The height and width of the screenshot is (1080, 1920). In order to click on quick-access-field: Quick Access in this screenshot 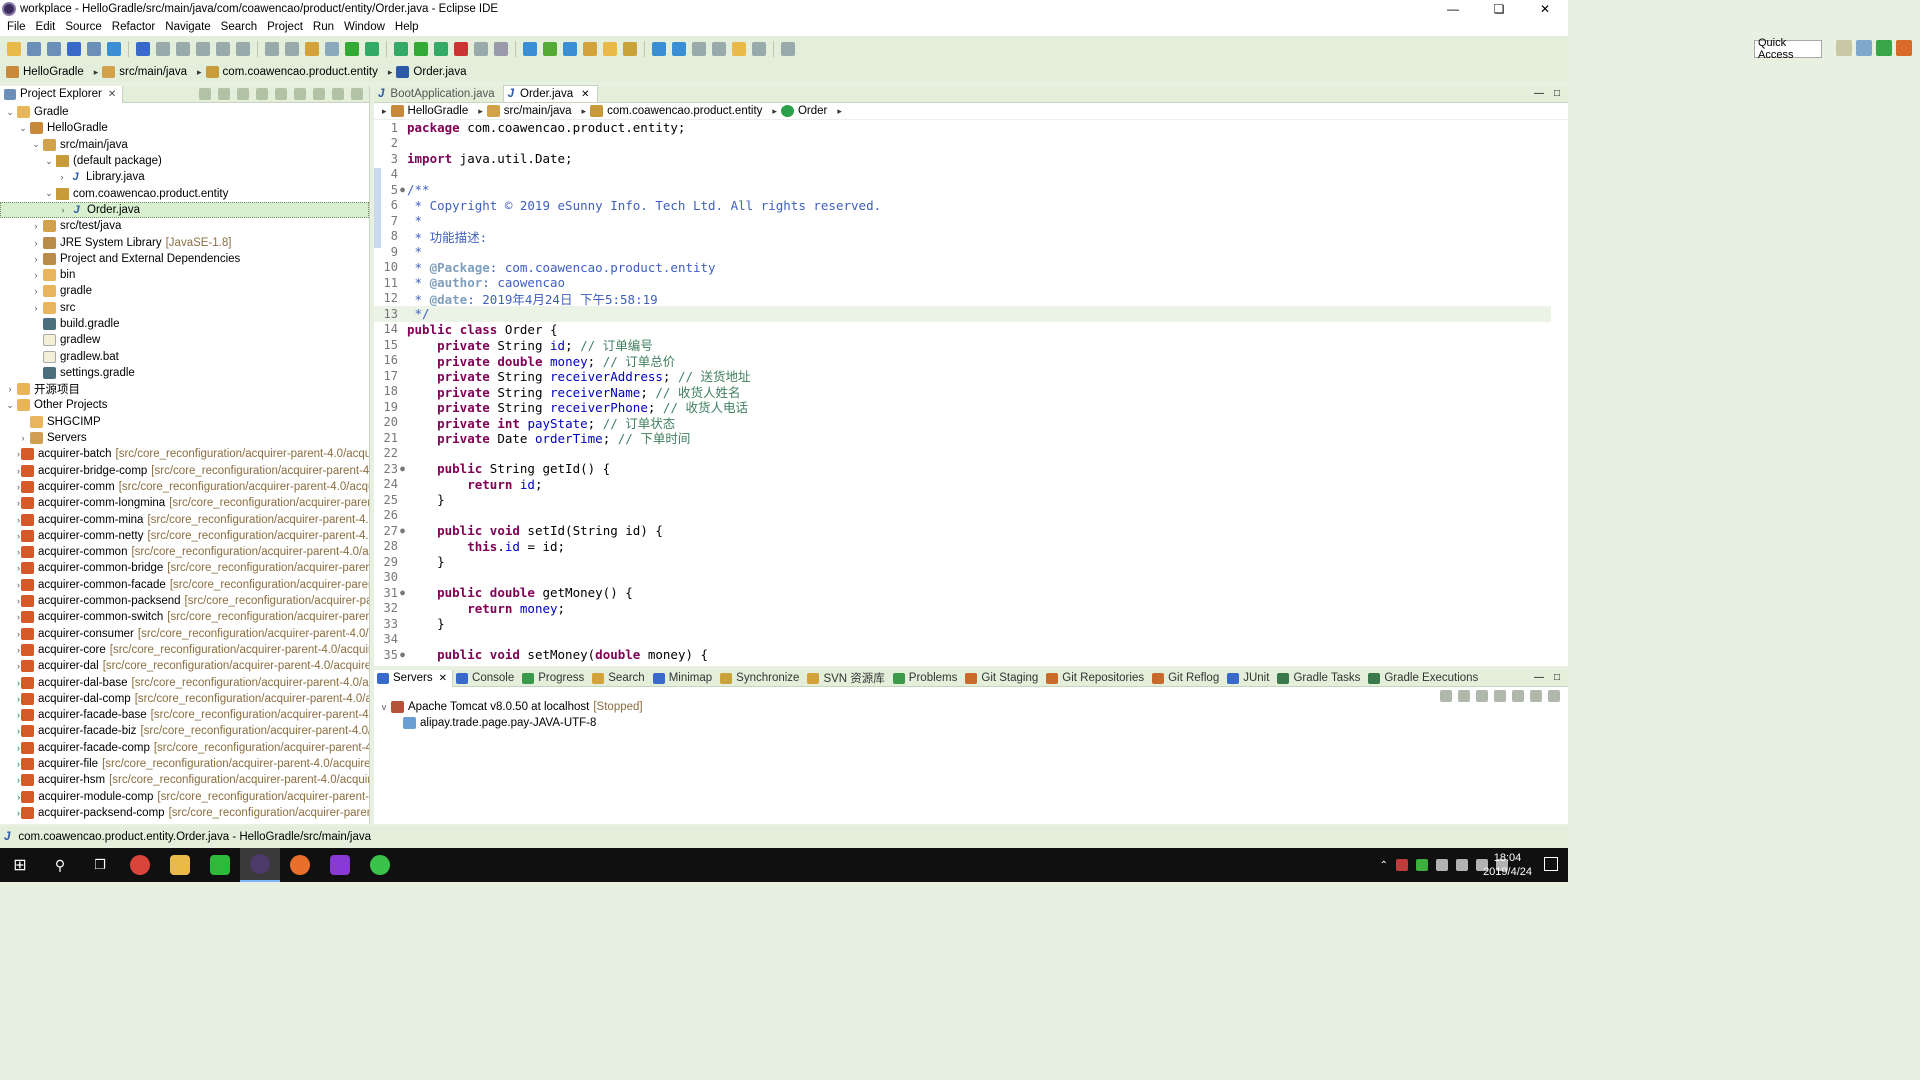, I will do `click(1788, 49)`.